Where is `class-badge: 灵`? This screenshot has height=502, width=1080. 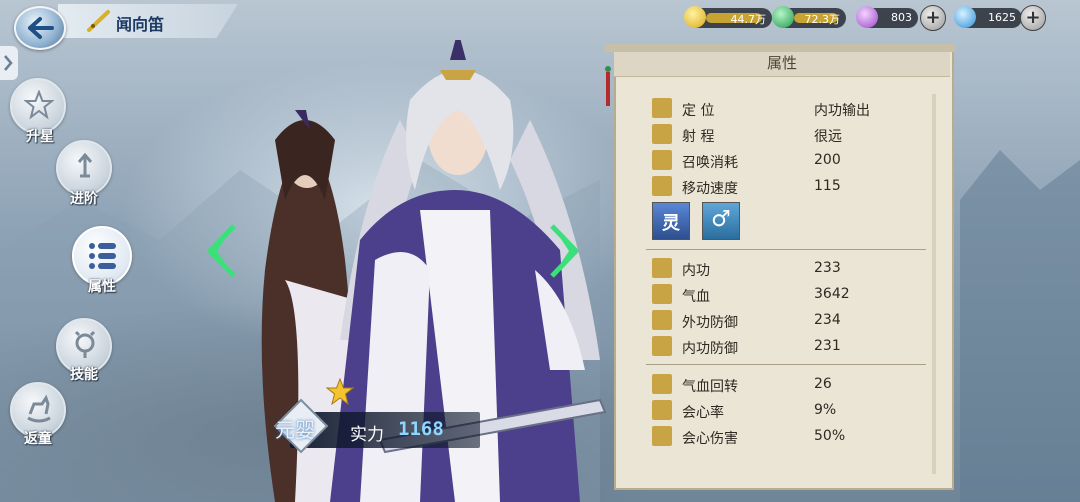 class-badge: 灵 is located at coordinates (671, 221).